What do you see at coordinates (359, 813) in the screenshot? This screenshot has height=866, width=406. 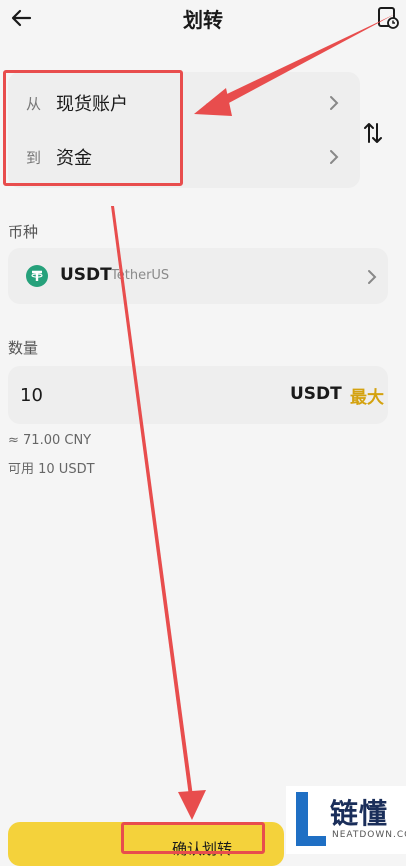 I see `watermark-name: 链懂` at bounding box center [359, 813].